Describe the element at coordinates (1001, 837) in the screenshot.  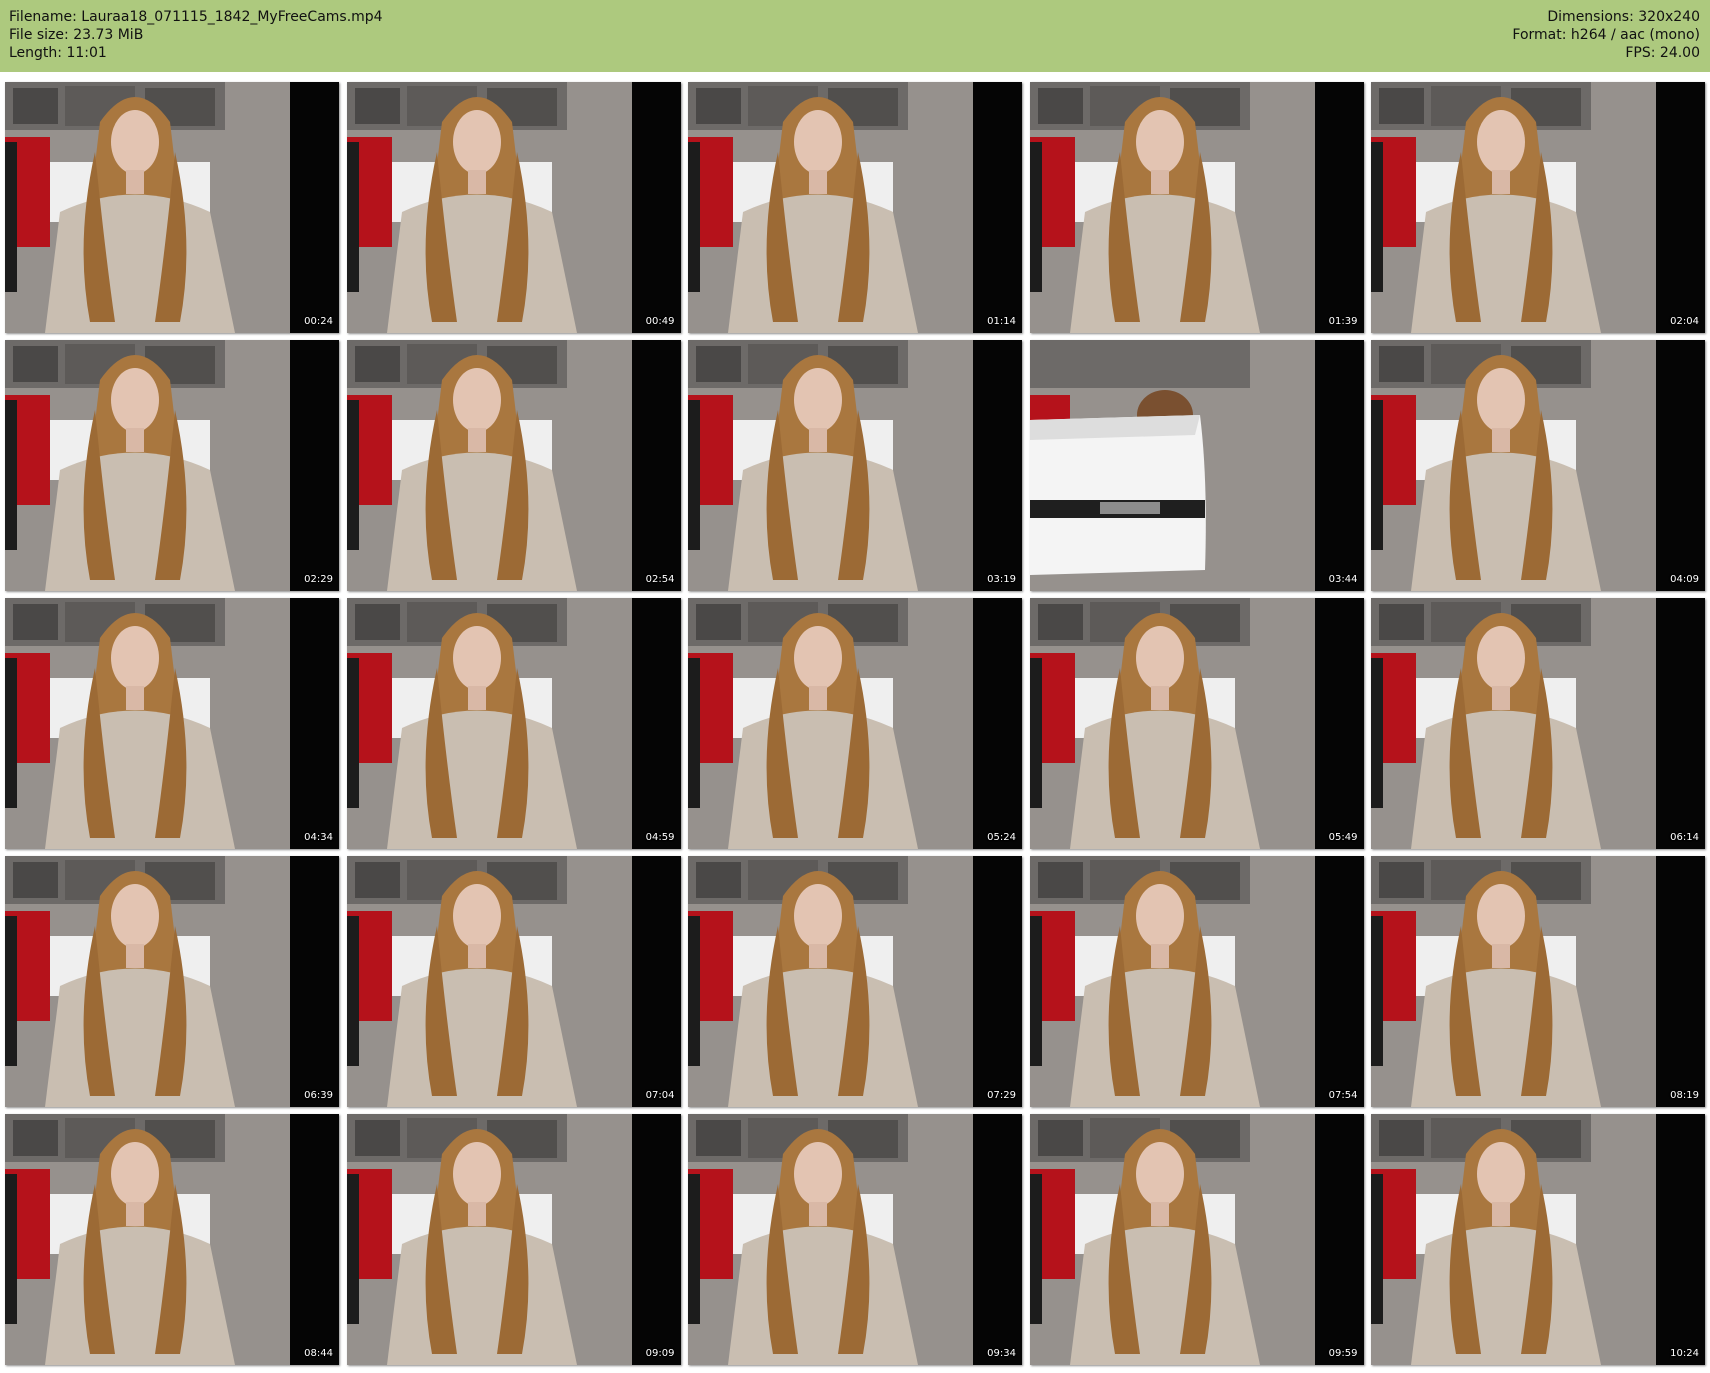
I see `thumbnail-timestamp: 05:24` at that location.